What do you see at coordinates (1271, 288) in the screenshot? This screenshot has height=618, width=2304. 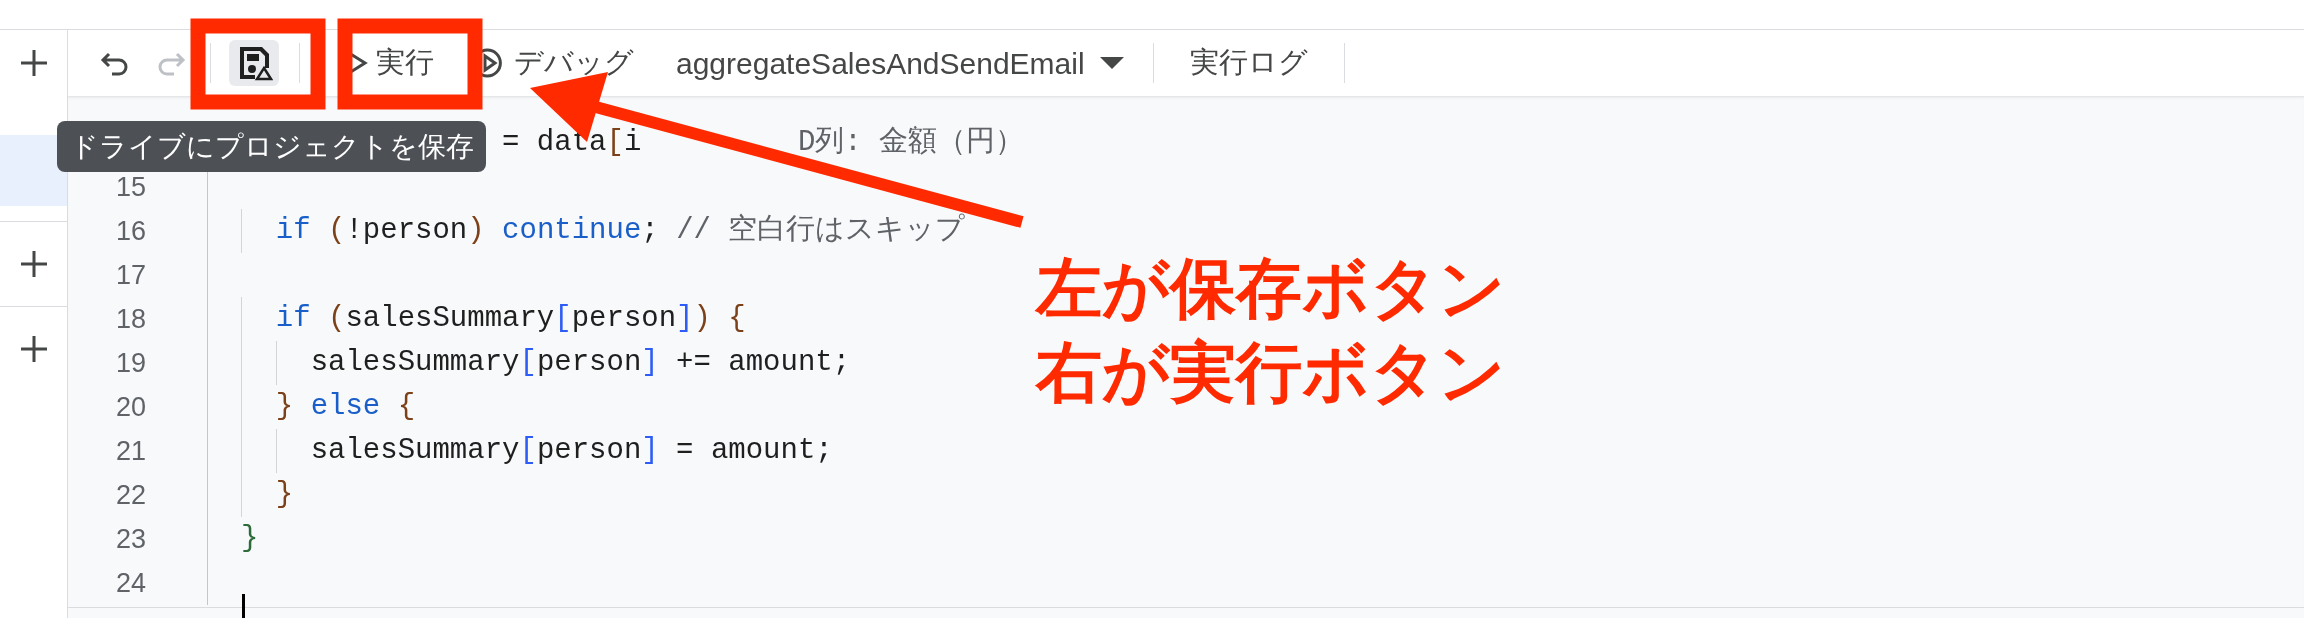 I see `annotation-text: 左が保存ボタン` at bounding box center [1271, 288].